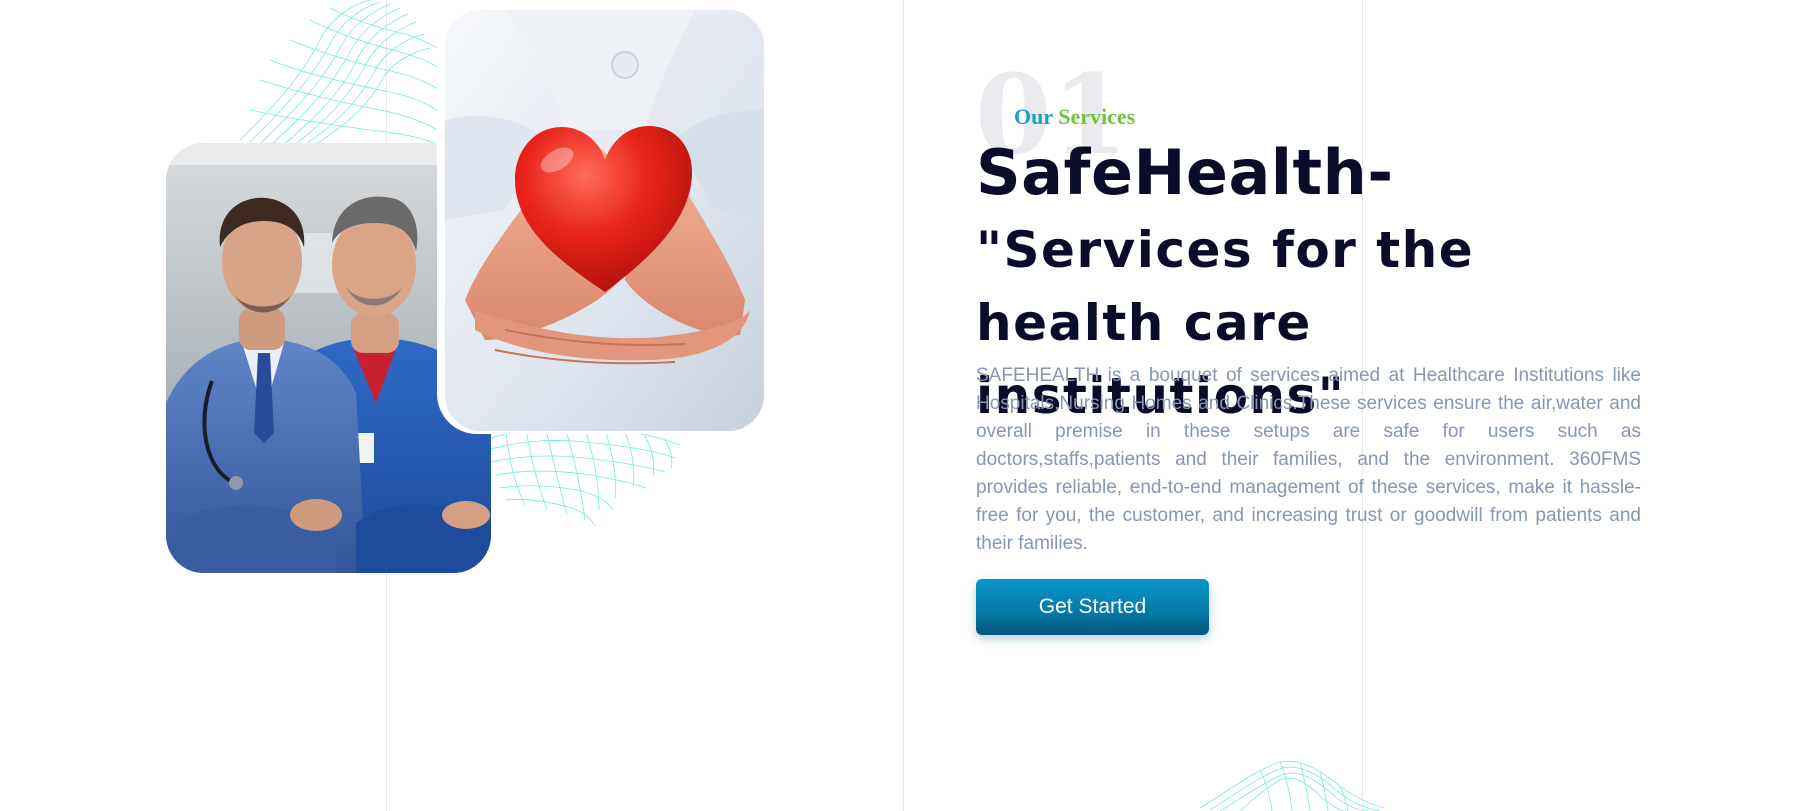 This screenshot has width=1820, height=811. Describe the element at coordinates (1033, 116) in the screenshot. I see `eyebrow-word-1: Our` at that location.